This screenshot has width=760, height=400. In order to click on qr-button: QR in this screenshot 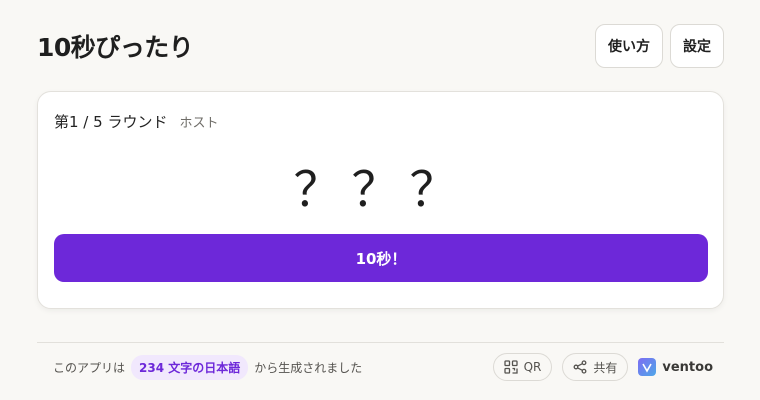, I will do `click(522, 367)`.